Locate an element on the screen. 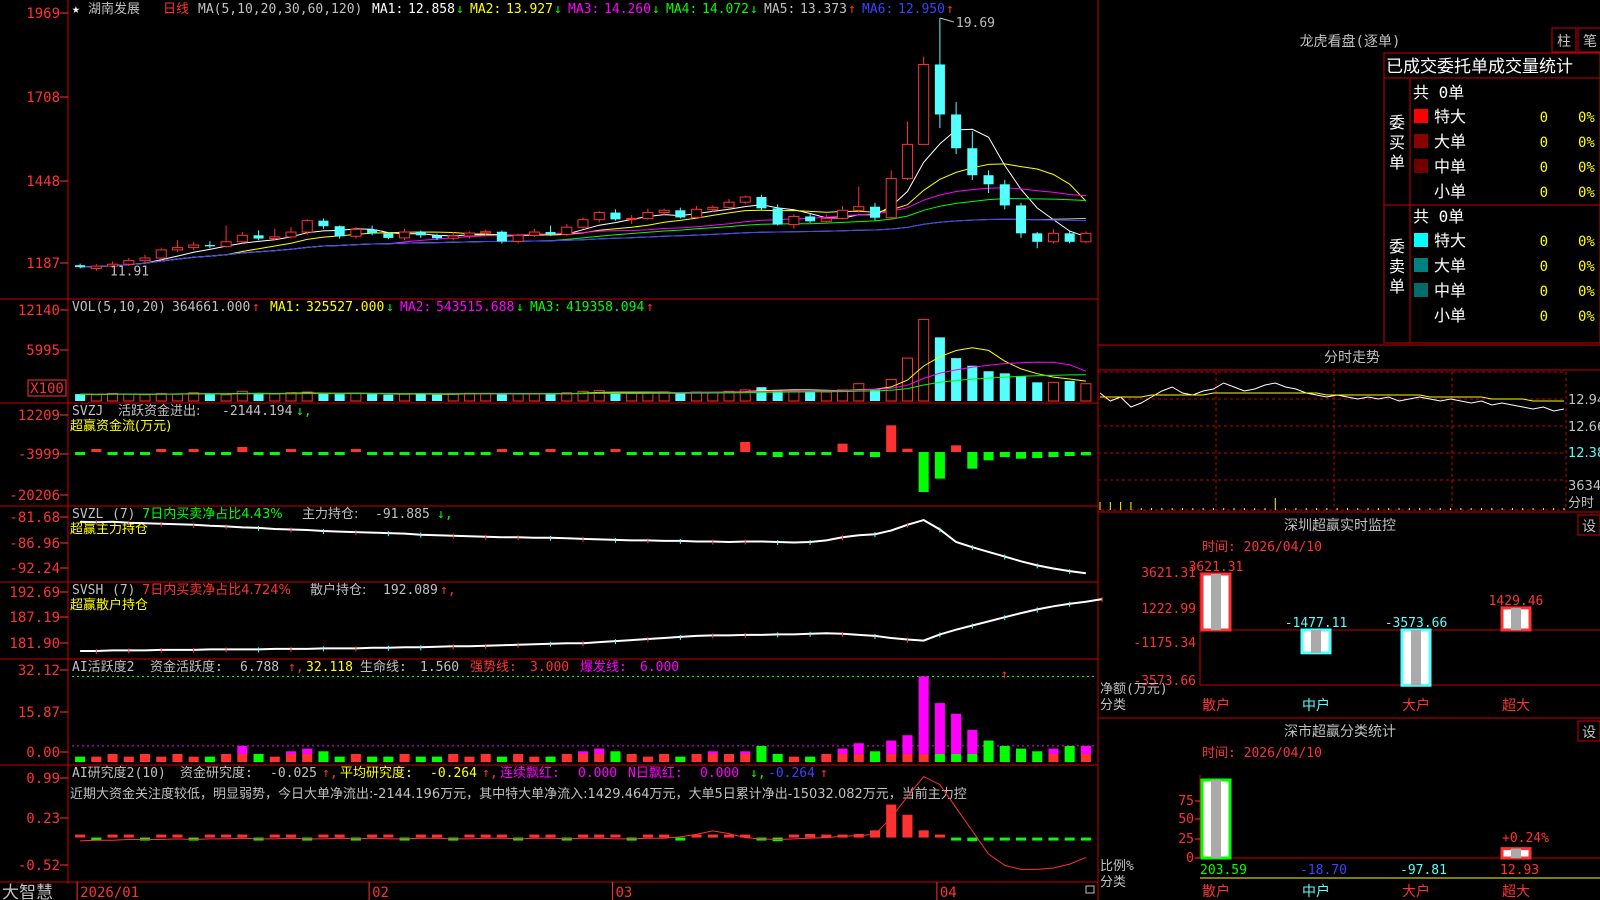  lock-icon is located at coordinates (1090, 889).